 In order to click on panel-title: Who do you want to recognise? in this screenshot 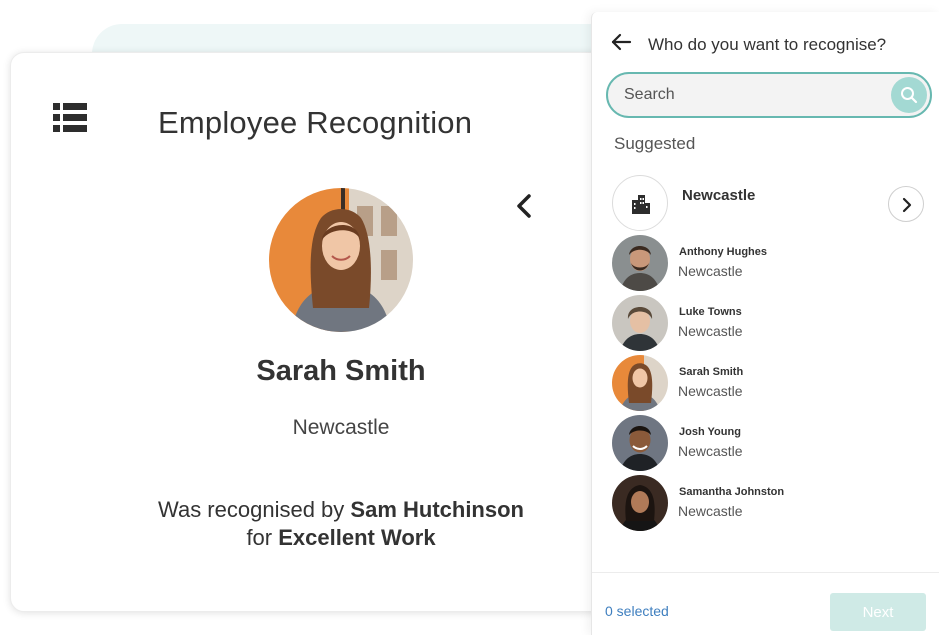, I will do `click(767, 44)`.